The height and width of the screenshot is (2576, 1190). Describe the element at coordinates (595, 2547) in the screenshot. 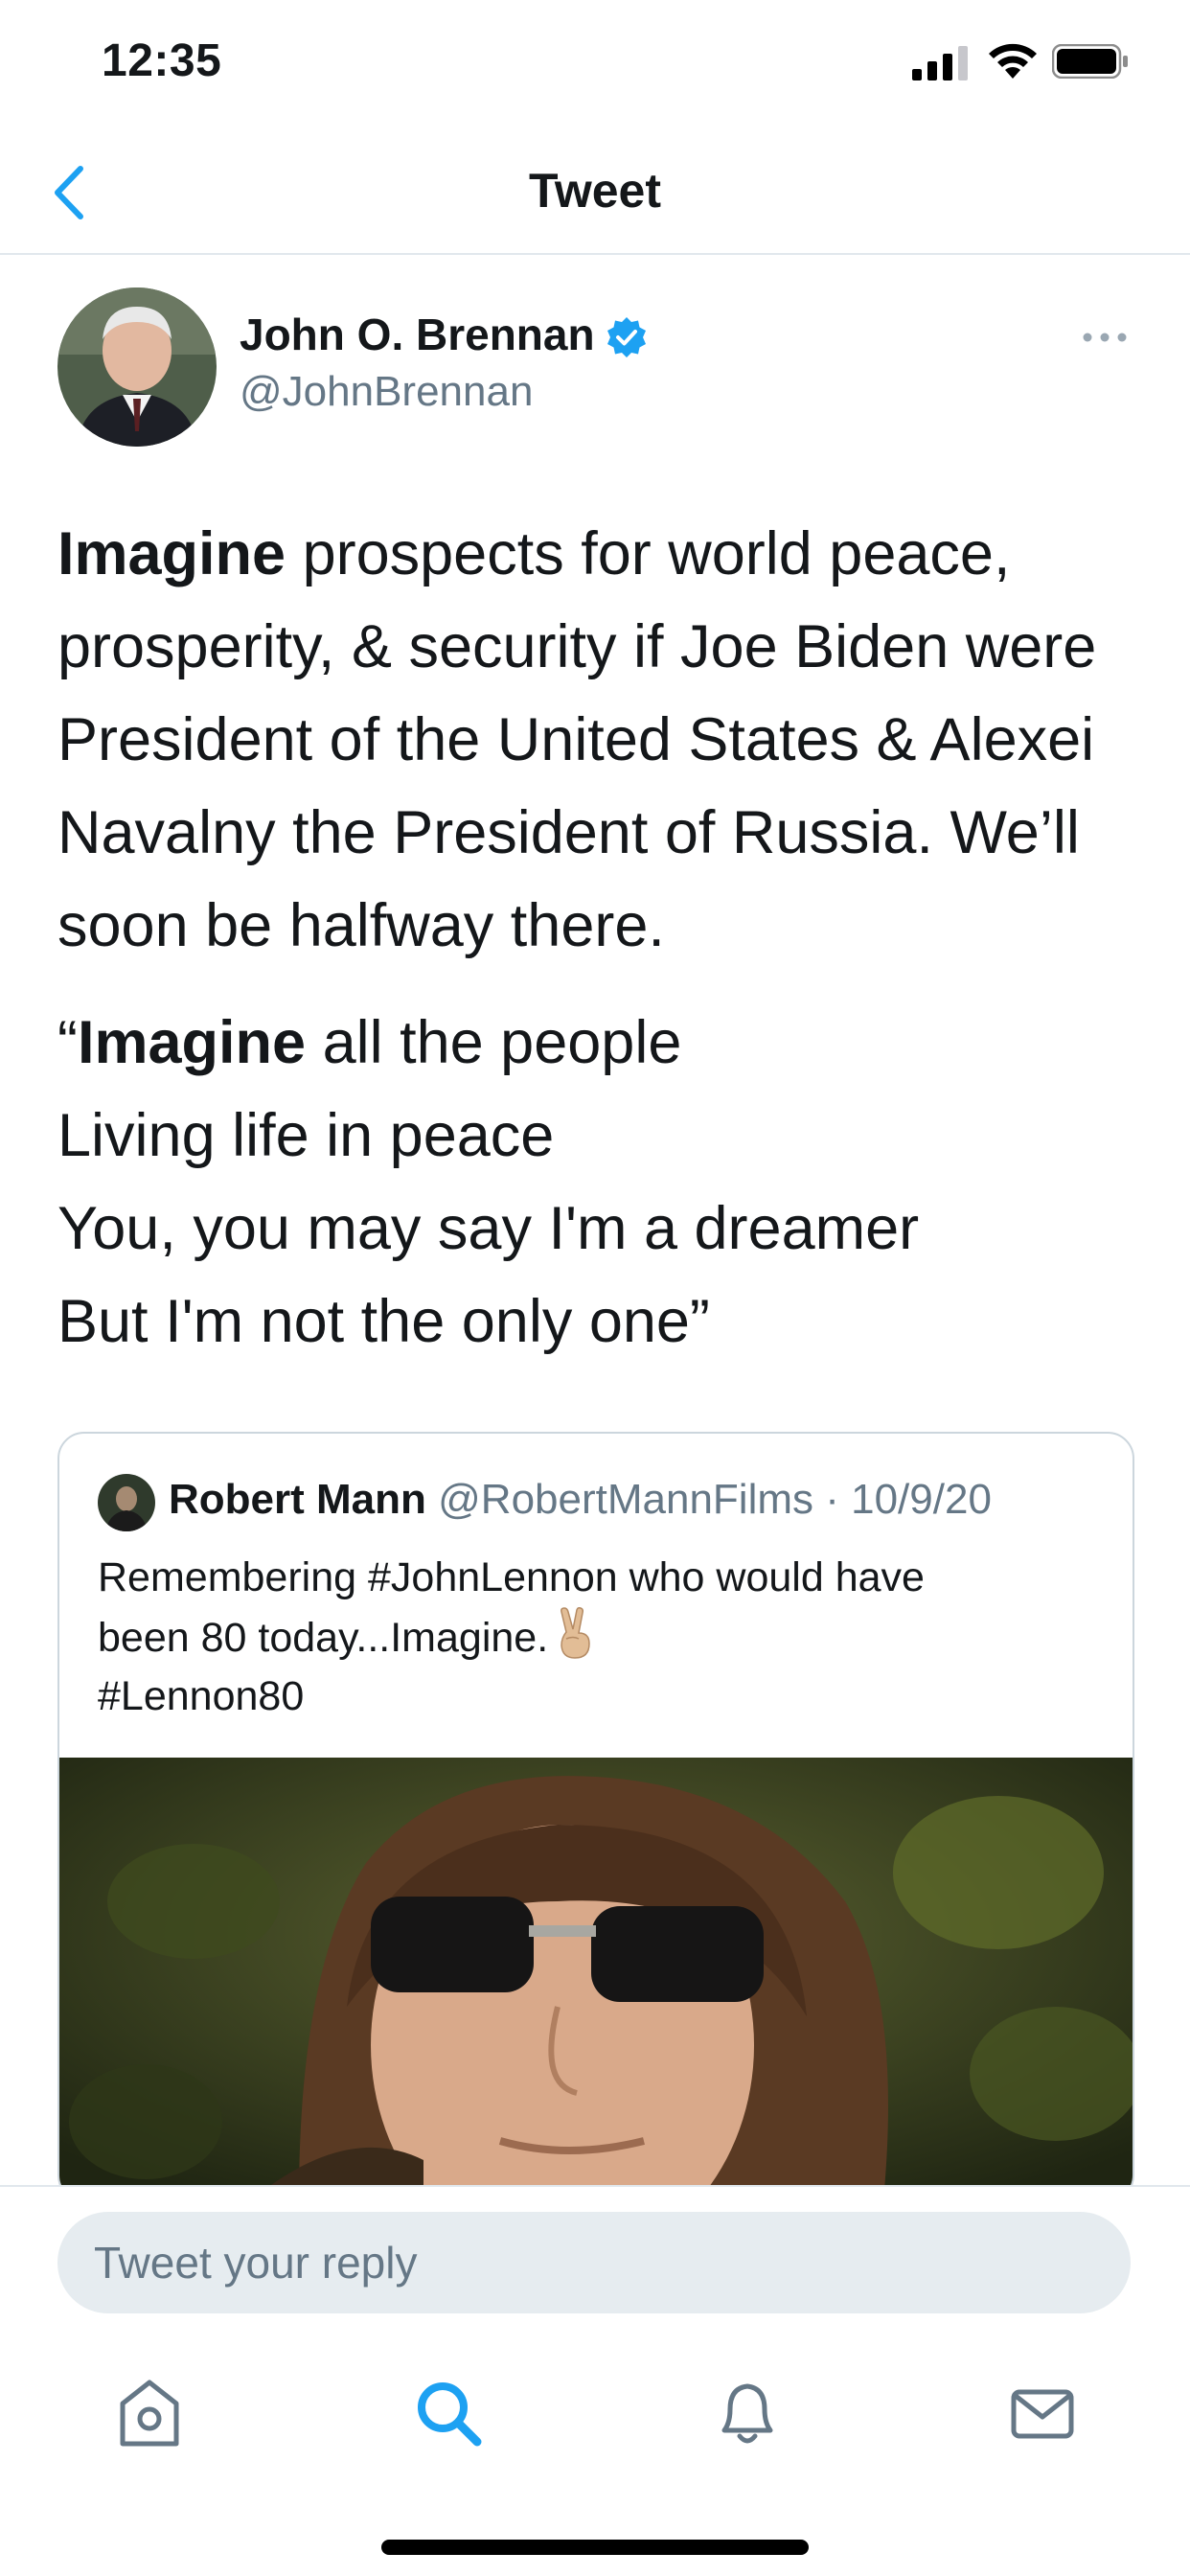

I see `home-indicator` at that location.